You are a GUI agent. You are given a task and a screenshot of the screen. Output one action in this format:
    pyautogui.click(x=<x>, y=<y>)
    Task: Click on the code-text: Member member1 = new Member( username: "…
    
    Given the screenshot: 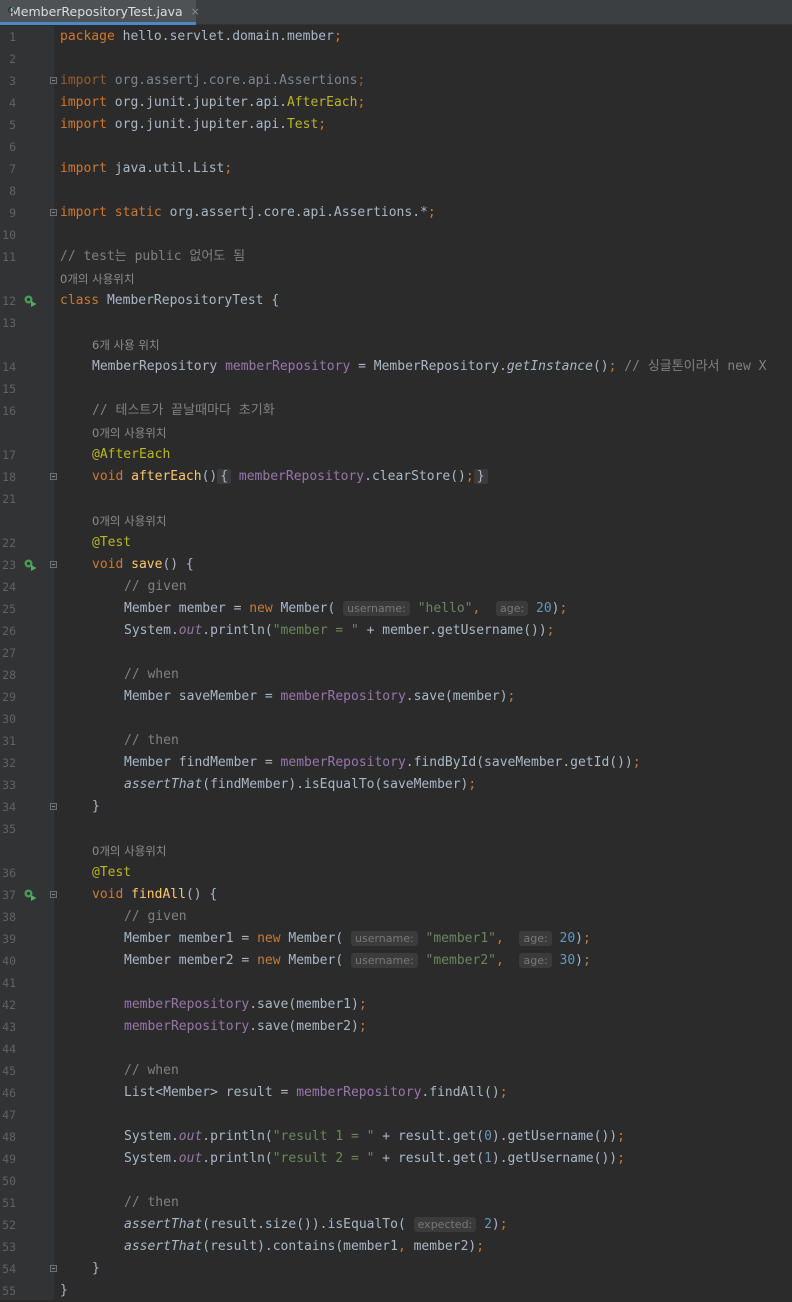 What is the action you would take?
    pyautogui.click(x=357, y=938)
    